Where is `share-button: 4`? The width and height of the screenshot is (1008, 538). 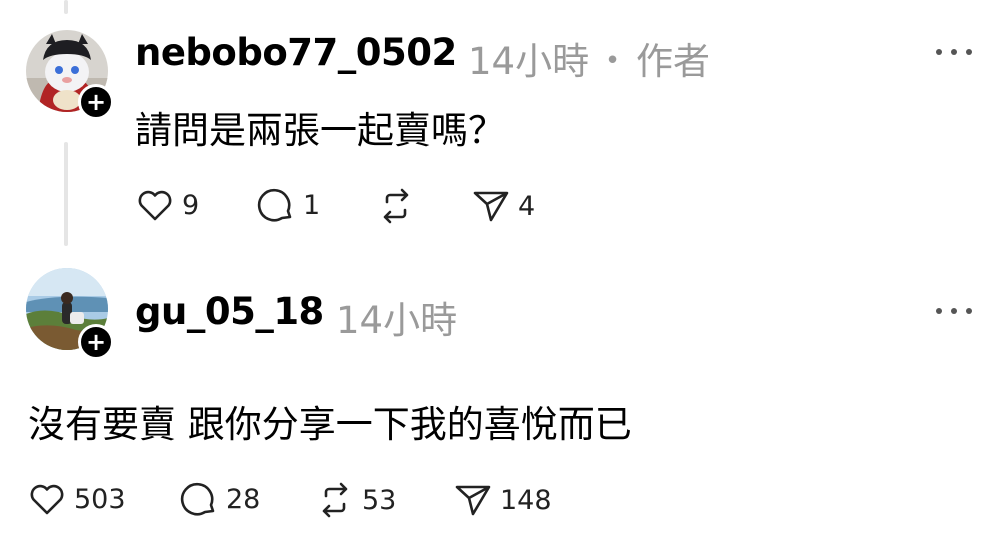
share-button: 4 is located at coordinates (503, 206).